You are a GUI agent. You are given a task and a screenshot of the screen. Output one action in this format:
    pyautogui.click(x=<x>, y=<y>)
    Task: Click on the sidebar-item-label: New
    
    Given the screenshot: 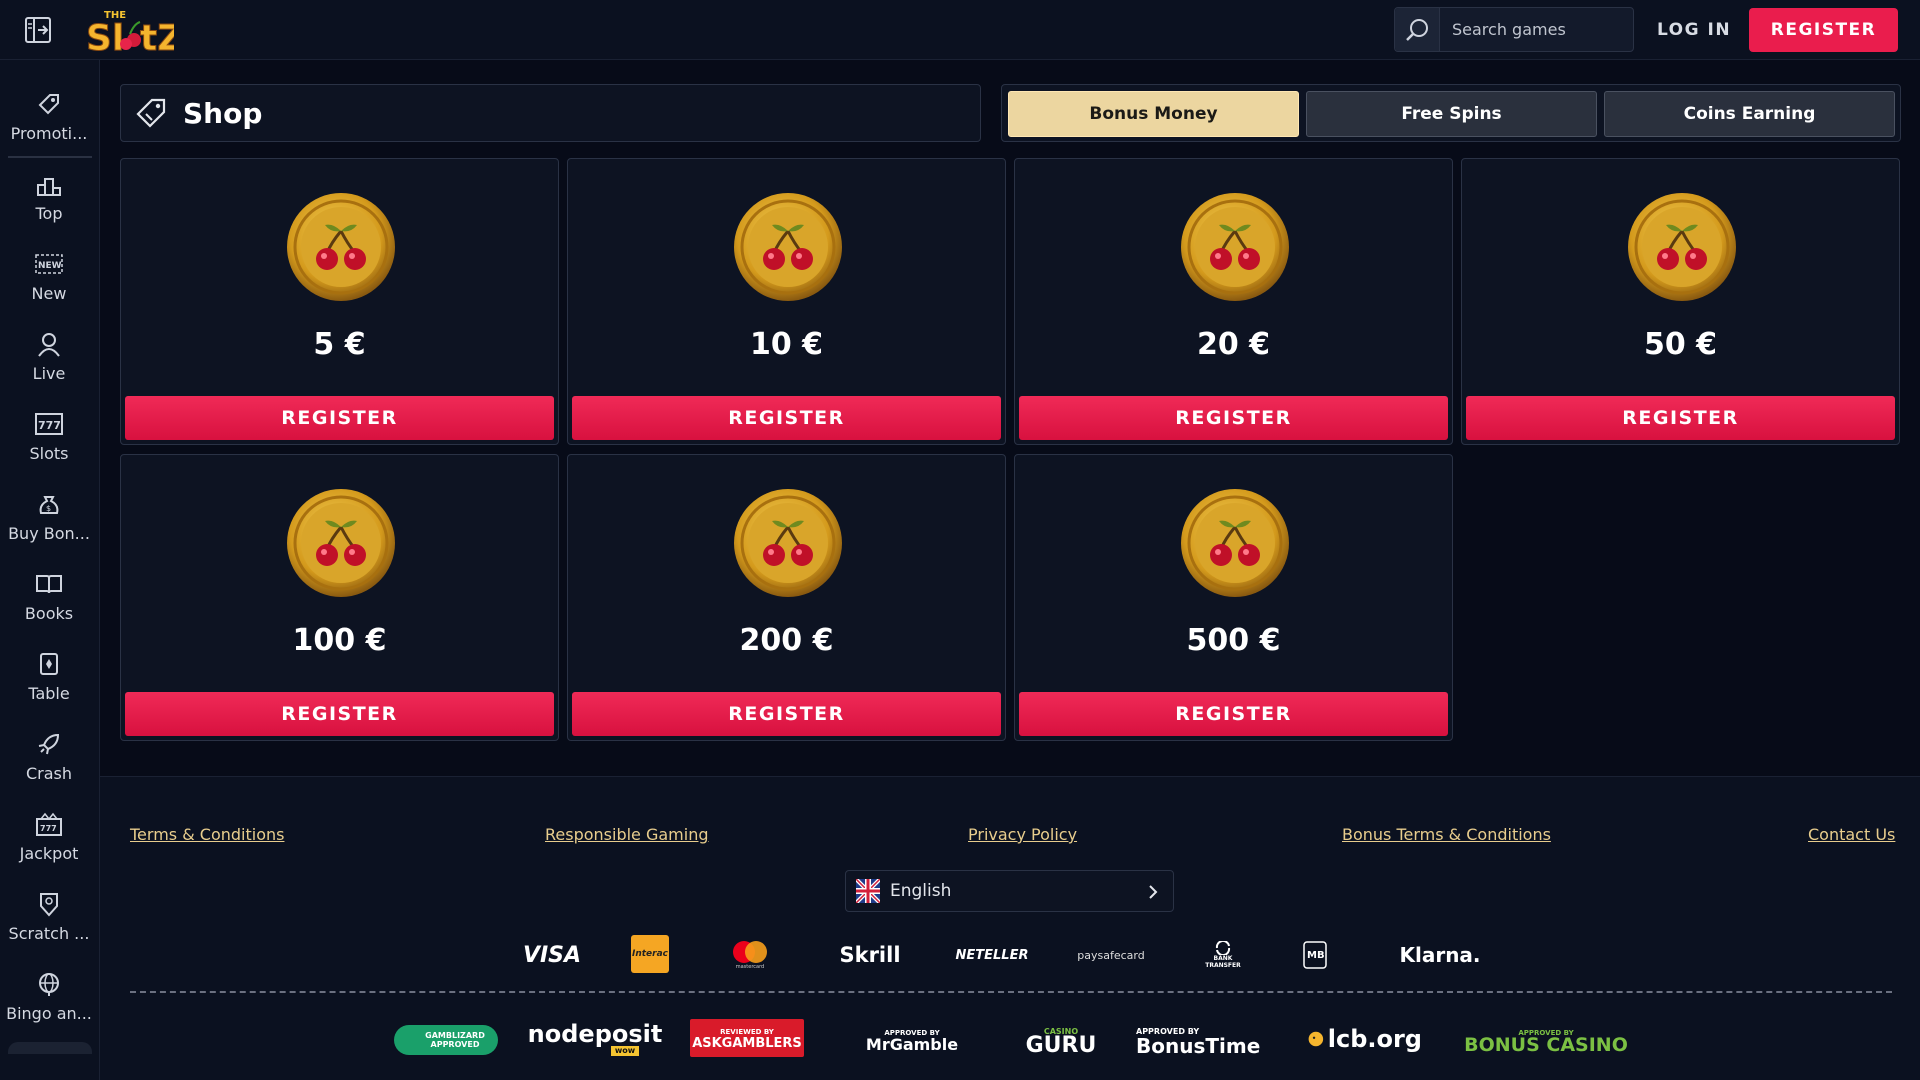 What is the action you would take?
    pyautogui.click(x=49, y=293)
    